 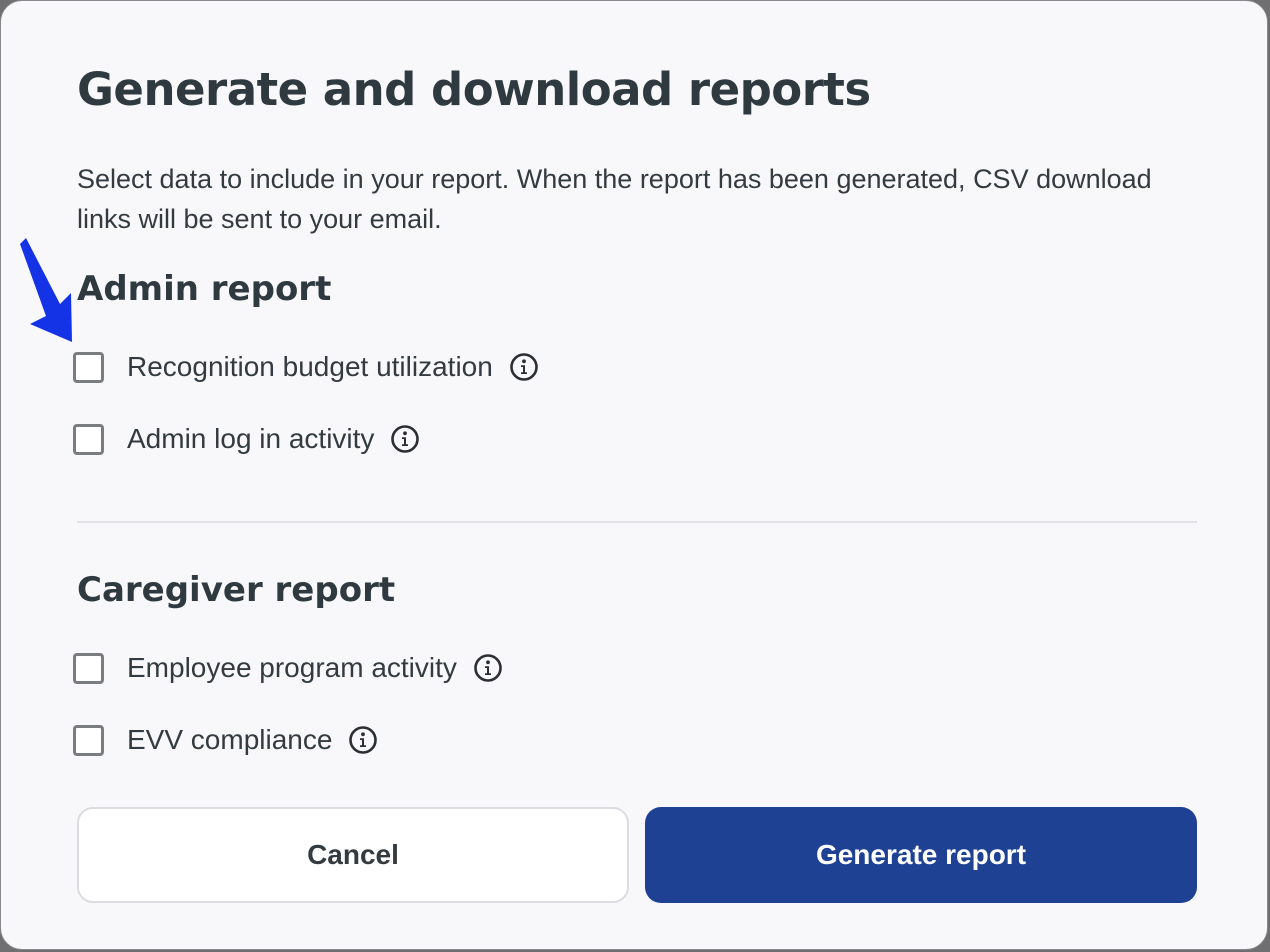 What do you see at coordinates (88, 367) in the screenshot?
I see `recognition-budget-utilization-checkbox` at bounding box center [88, 367].